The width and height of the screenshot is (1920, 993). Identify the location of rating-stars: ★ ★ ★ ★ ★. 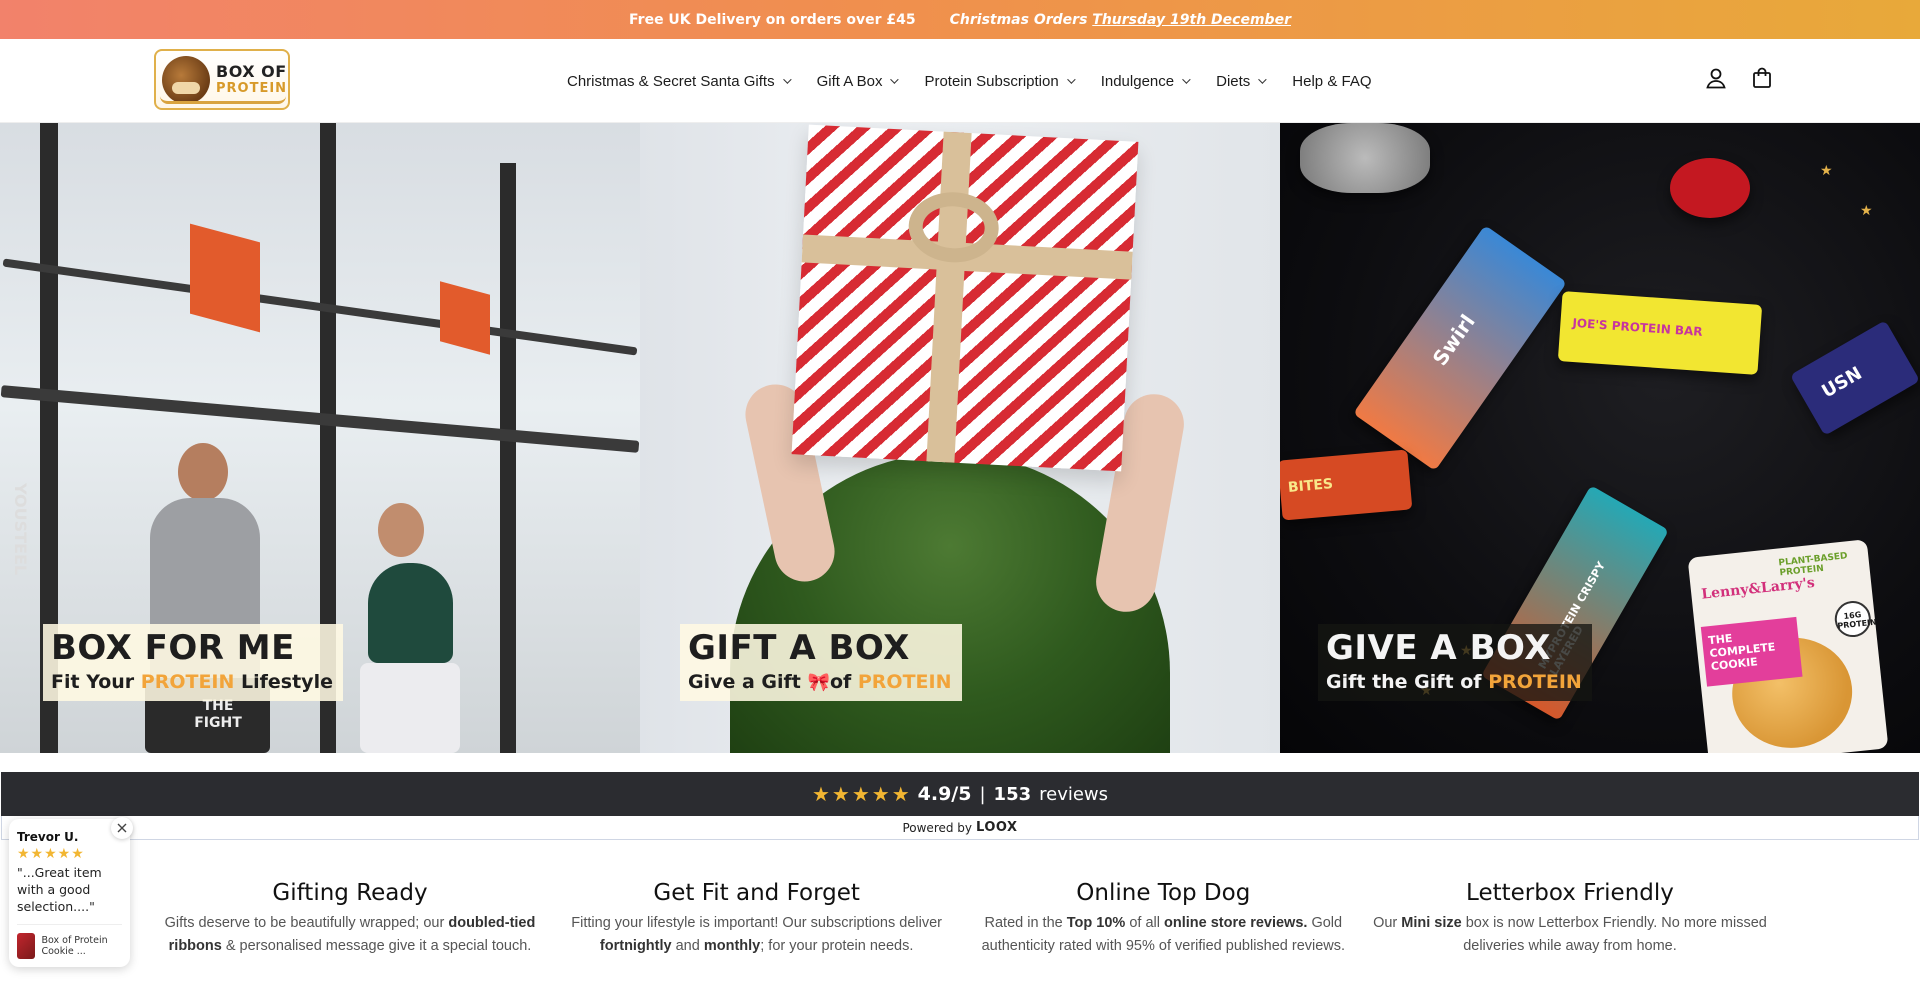
(861, 794).